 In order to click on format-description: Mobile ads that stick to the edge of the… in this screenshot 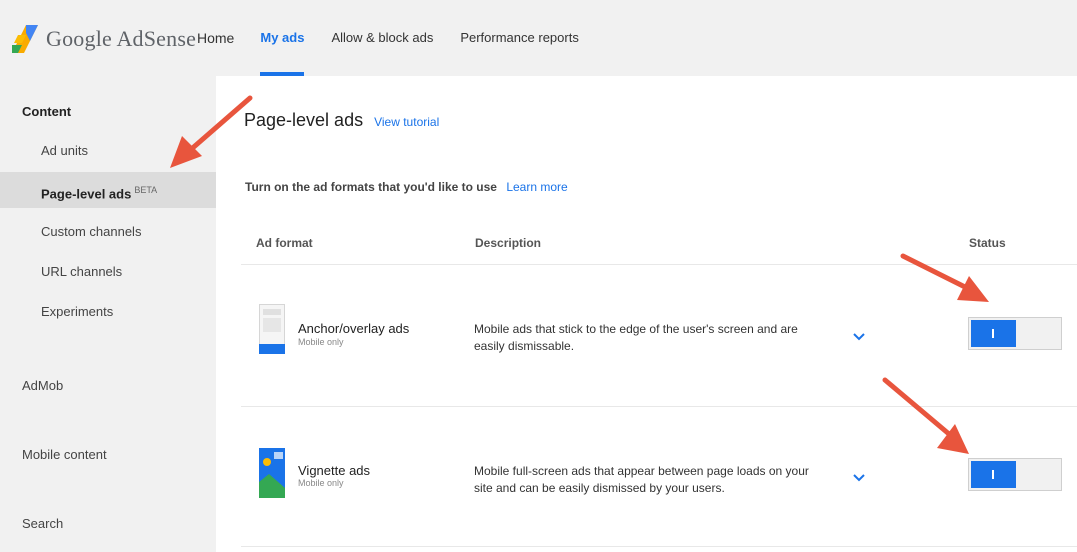, I will do `click(659, 338)`.